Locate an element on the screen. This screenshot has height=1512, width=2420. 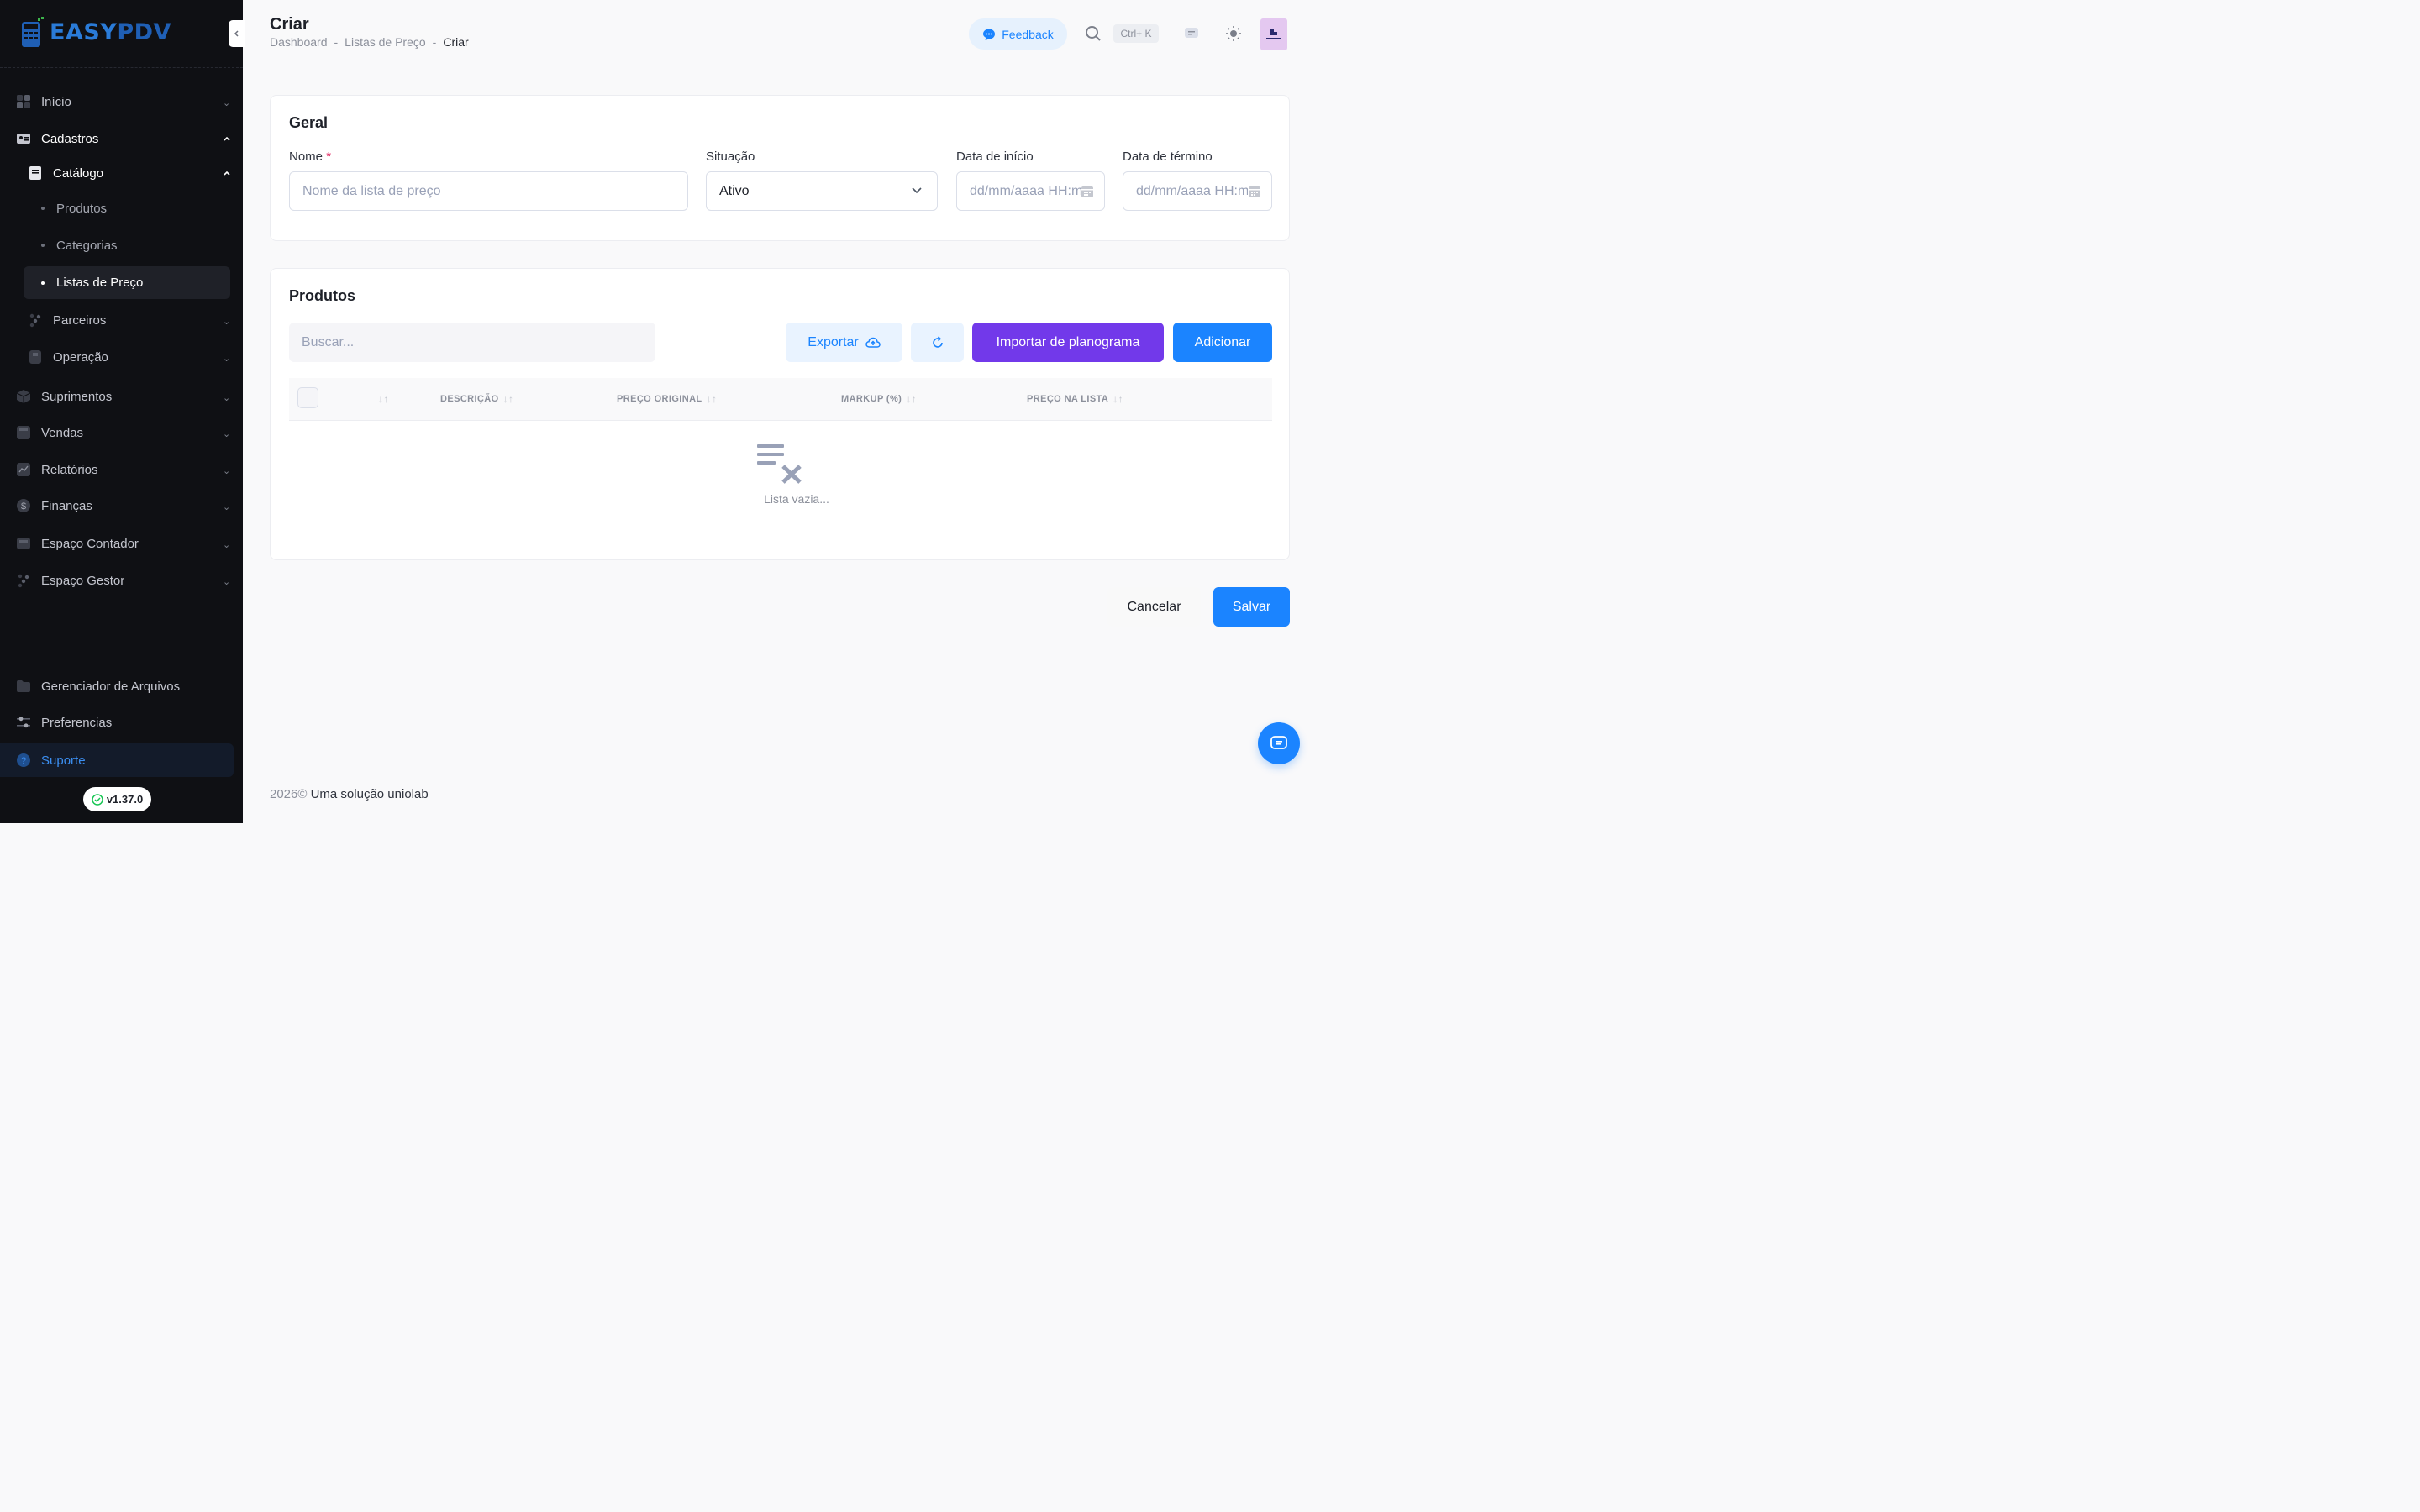
chart-icon is located at coordinates (23, 469).